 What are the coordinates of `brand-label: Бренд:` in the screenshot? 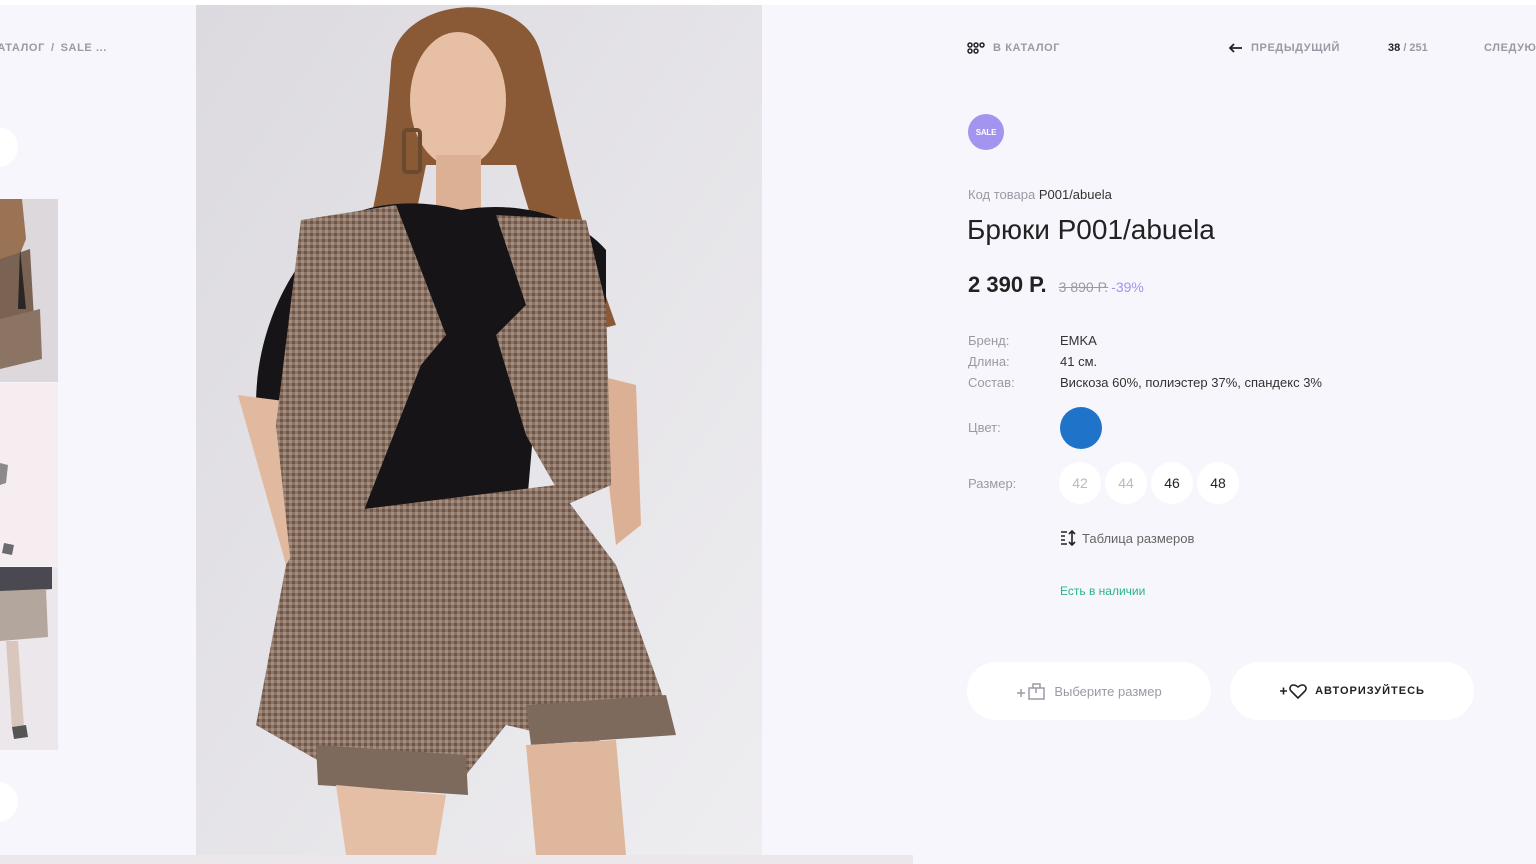 It's located at (989, 340).